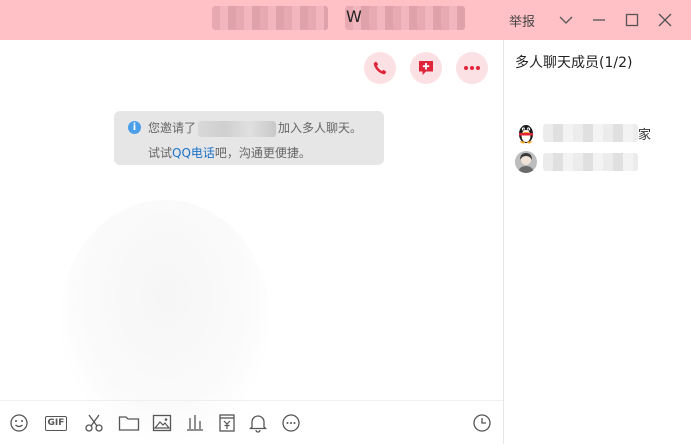 The height and width of the screenshot is (445, 691). Describe the element at coordinates (526, 133) in the screenshot. I see `qq-penguin-avatar` at that location.